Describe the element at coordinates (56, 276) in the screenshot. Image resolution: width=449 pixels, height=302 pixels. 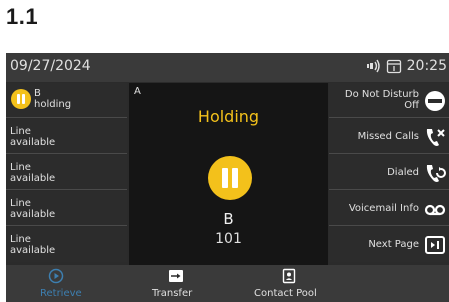
I see `play-circle-icon` at that location.